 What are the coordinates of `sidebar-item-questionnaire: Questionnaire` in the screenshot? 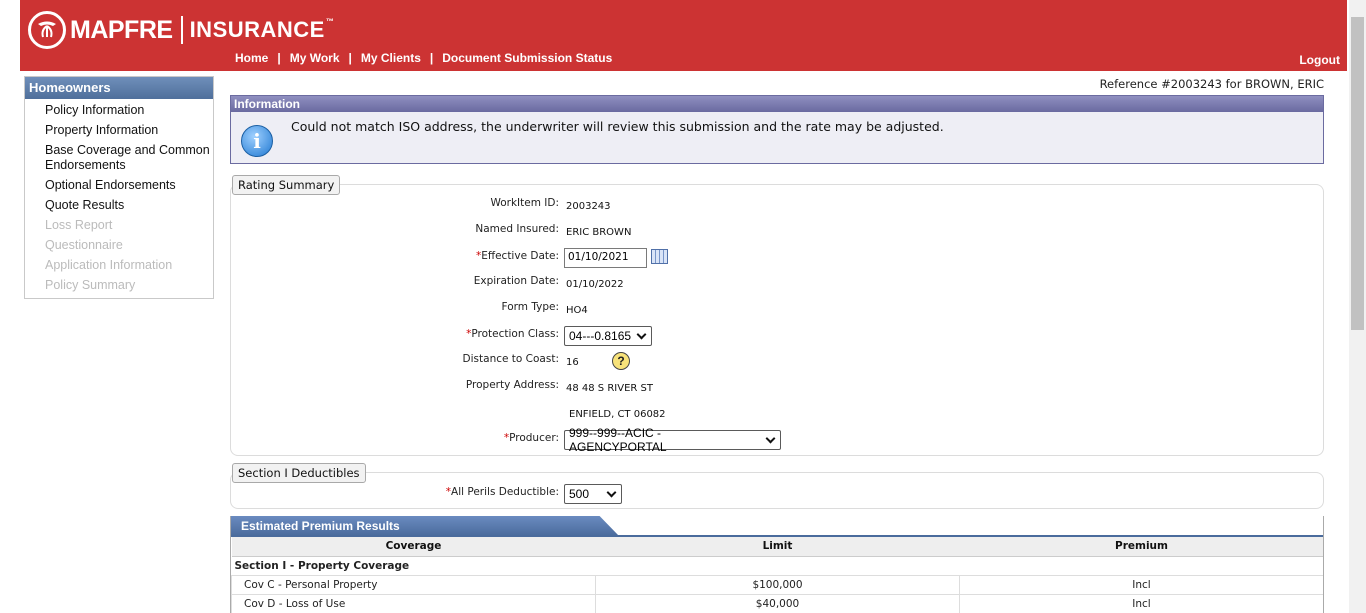 It's located at (84, 245).